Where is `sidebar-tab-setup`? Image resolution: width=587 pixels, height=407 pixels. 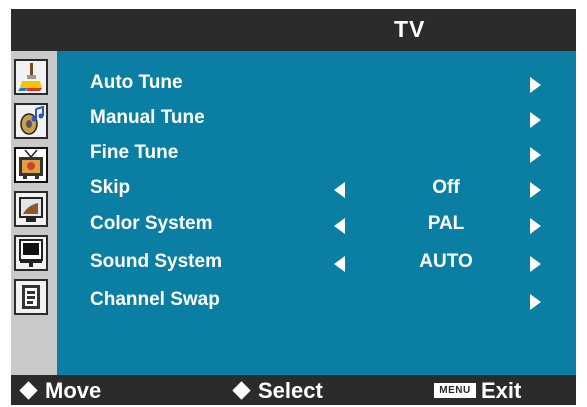 sidebar-tab-setup is located at coordinates (31, 209).